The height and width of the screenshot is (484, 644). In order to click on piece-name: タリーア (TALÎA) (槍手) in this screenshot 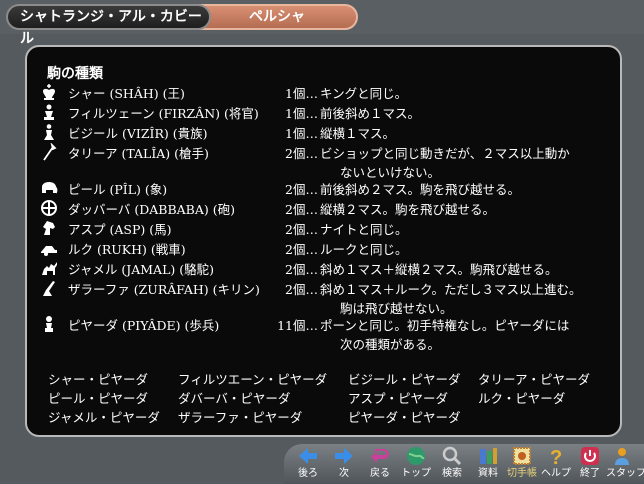, I will do `click(138, 153)`.